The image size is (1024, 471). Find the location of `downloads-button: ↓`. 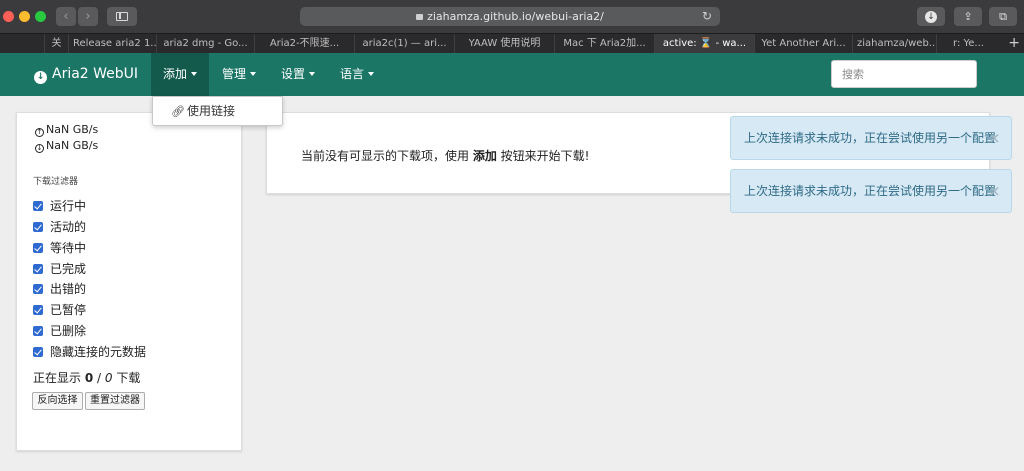

downloads-button: ↓ is located at coordinates (931, 16).